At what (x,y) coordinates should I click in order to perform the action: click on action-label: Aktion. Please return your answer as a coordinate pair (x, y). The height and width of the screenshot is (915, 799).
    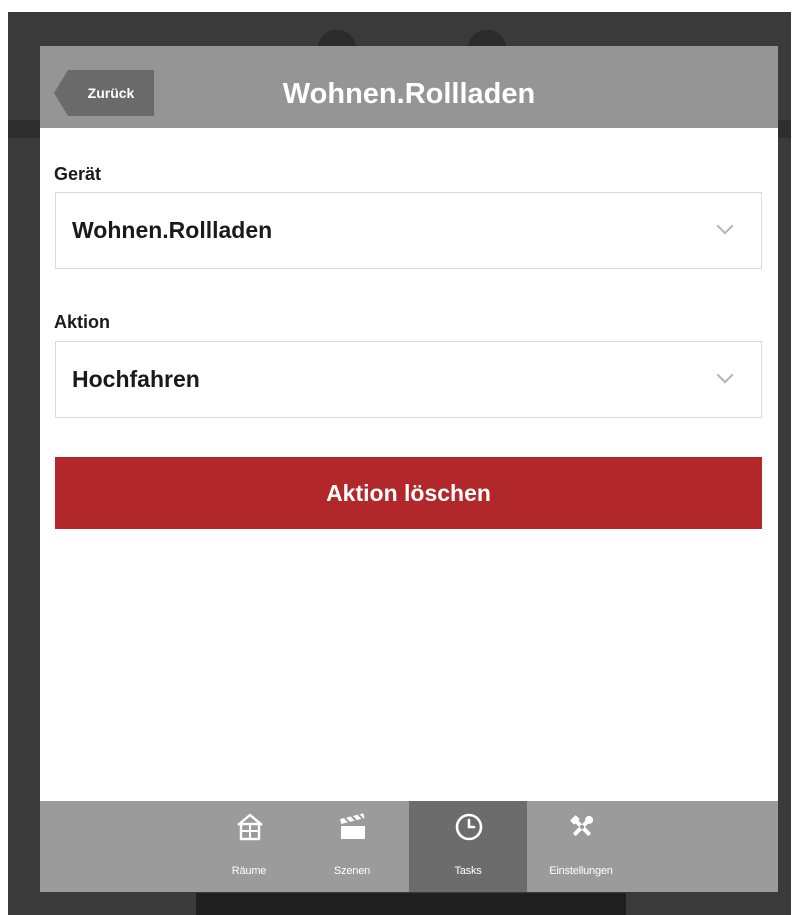
    Looking at the image, I should click on (82, 322).